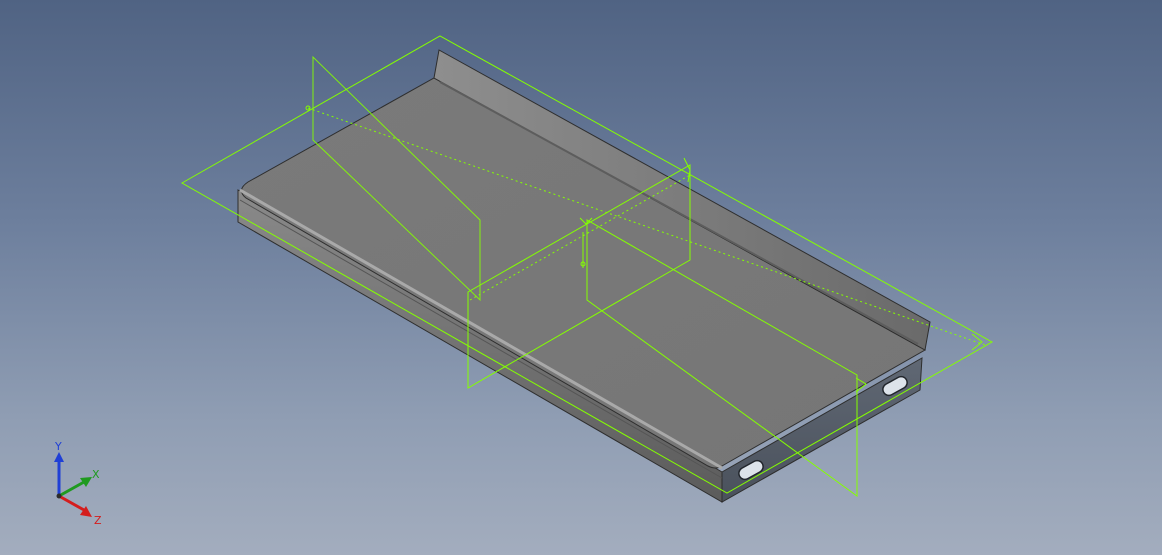 Image resolution: width=1162 pixels, height=555 pixels. What do you see at coordinates (96, 474) in the screenshot?
I see `x-axis-label: X` at bounding box center [96, 474].